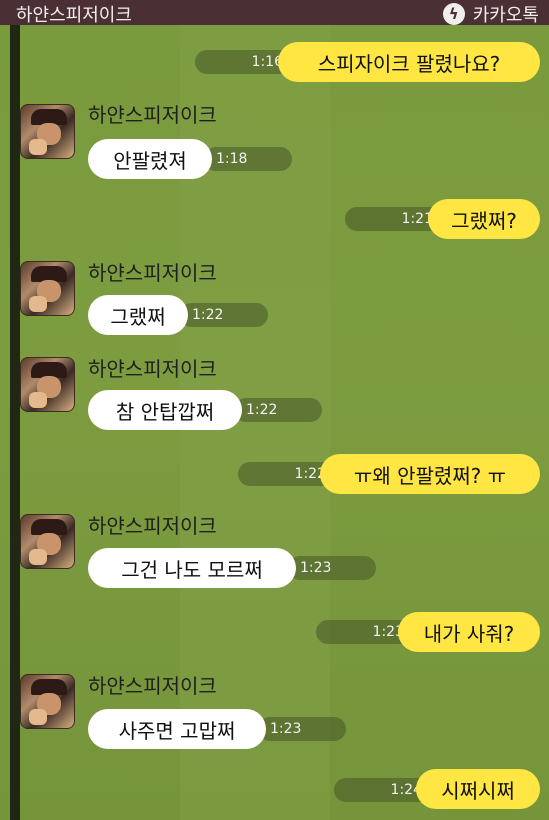 The width and height of the screenshot is (549, 820). What do you see at coordinates (453, 14) in the screenshot?
I see `kakaotalk-icon: ϟ` at bounding box center [453, 14].